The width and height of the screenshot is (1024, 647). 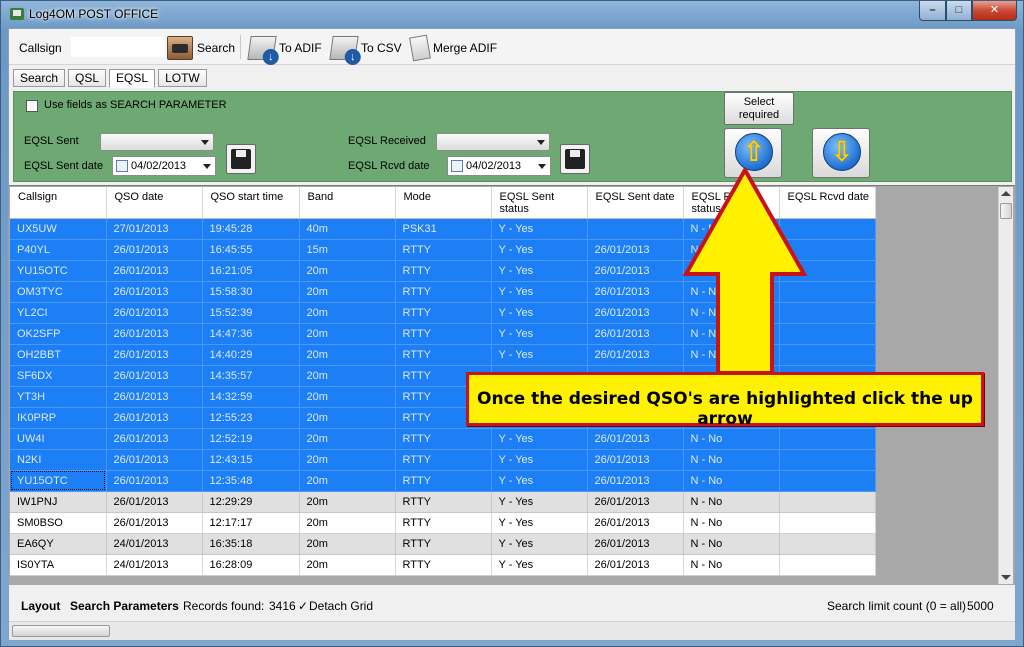 I want to click on export-adif-icon, so click(x=262, y=48).